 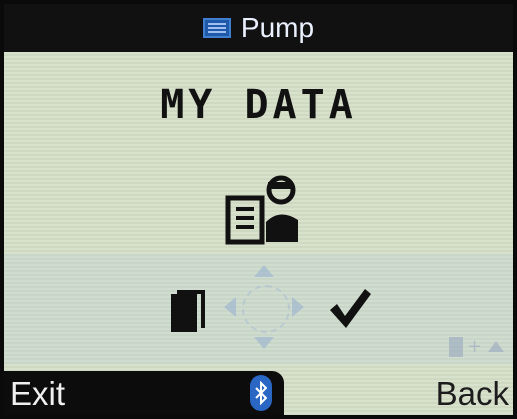 What do you see at coordinates (38, 393) in the screenshot?
I see `exit-label: Exit` at bounding box center [38, 393].